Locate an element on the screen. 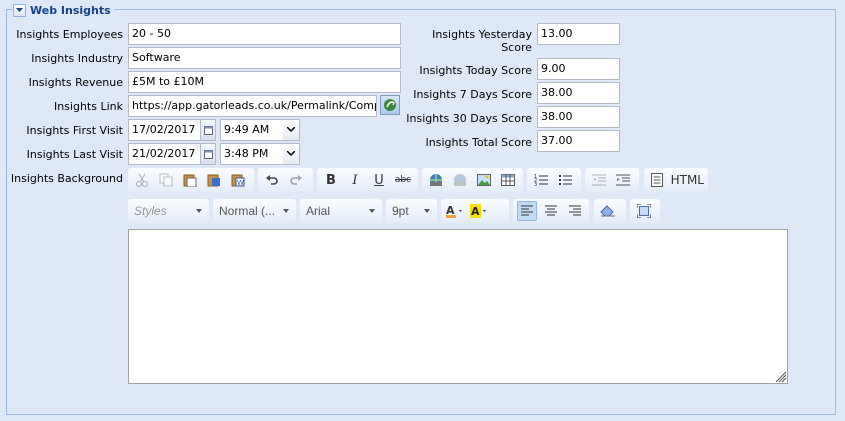 Image resolution: width=845 pixels, height=421 pixels. yesterday-score-label: Insights Yesterday Score is located at coordinates (466, 41).